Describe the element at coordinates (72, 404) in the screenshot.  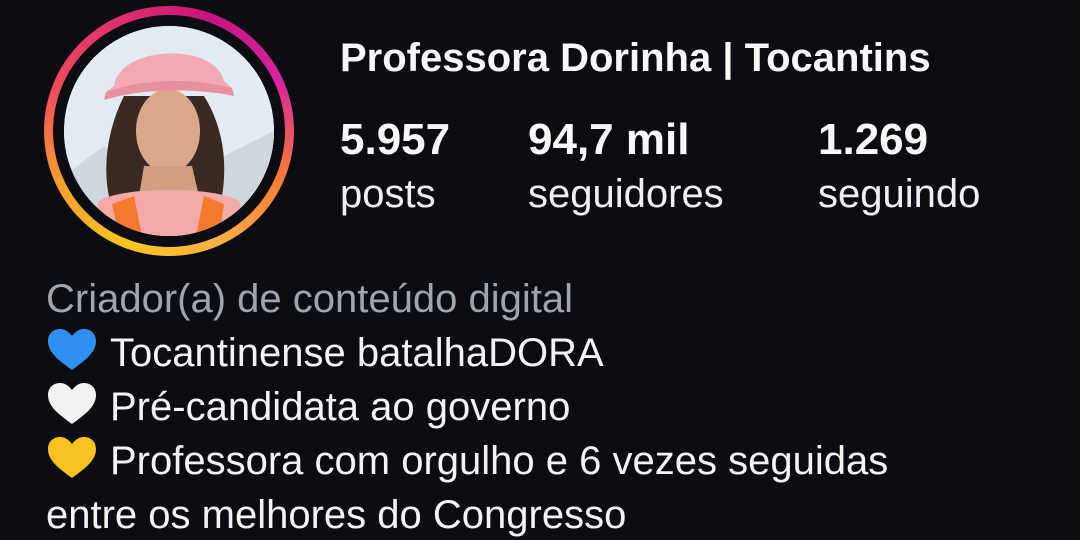
I see `white-heart-icon` at that location.